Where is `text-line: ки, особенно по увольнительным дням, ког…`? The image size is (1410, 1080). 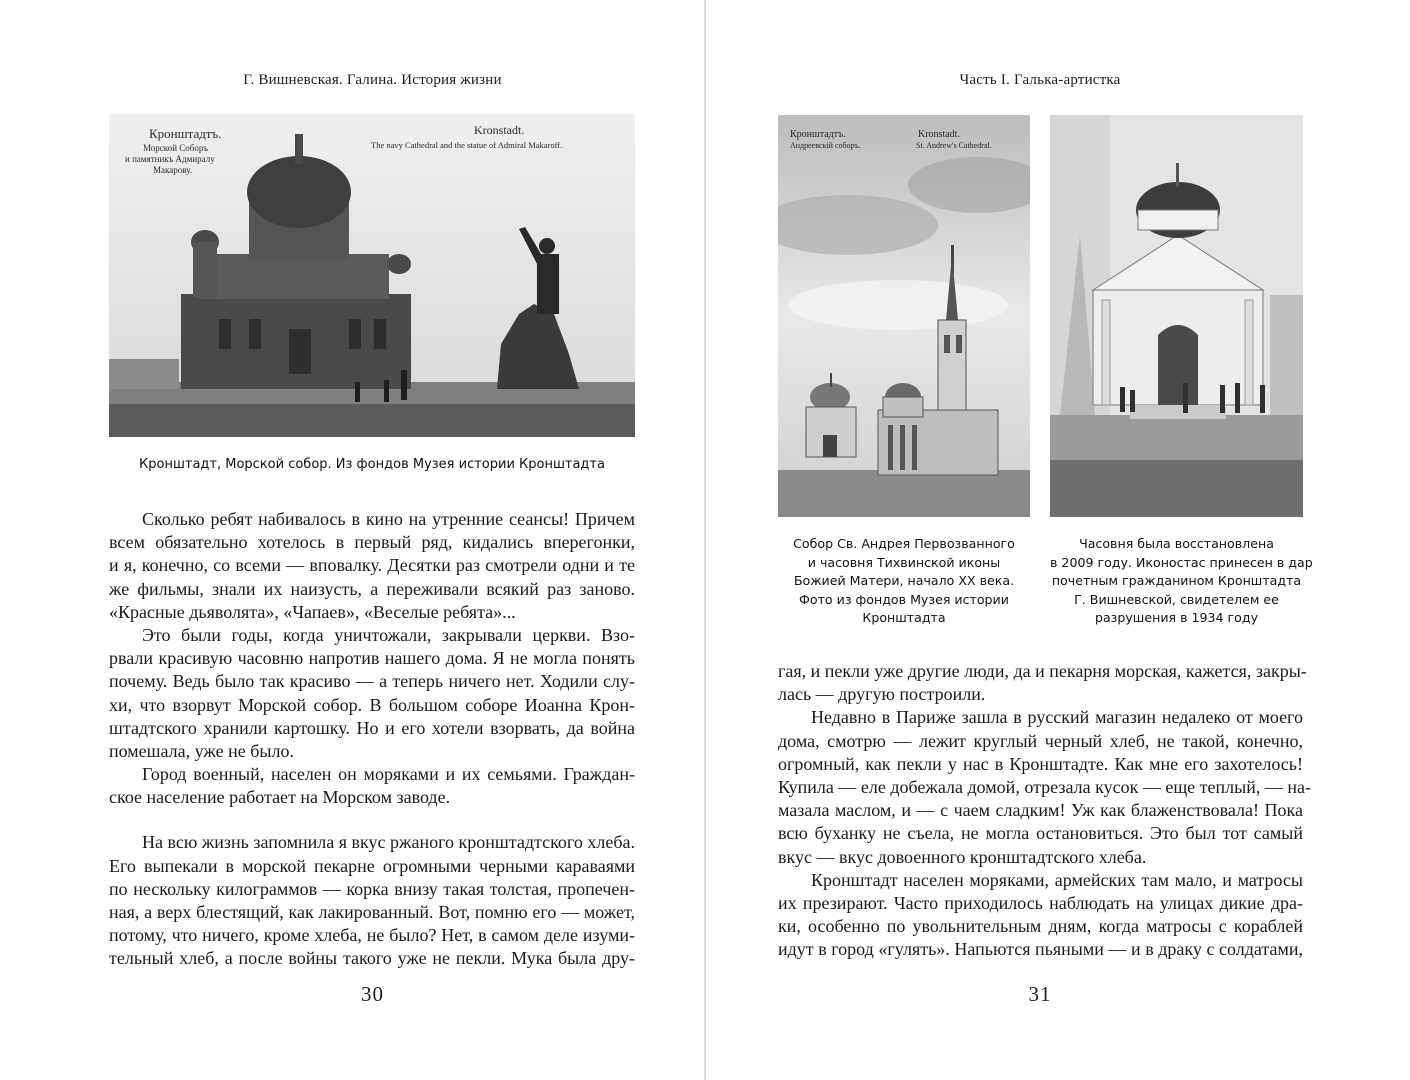 text-line: ки, особенно по увольнительным дням, ког… is located at coordinates (1040, 926).